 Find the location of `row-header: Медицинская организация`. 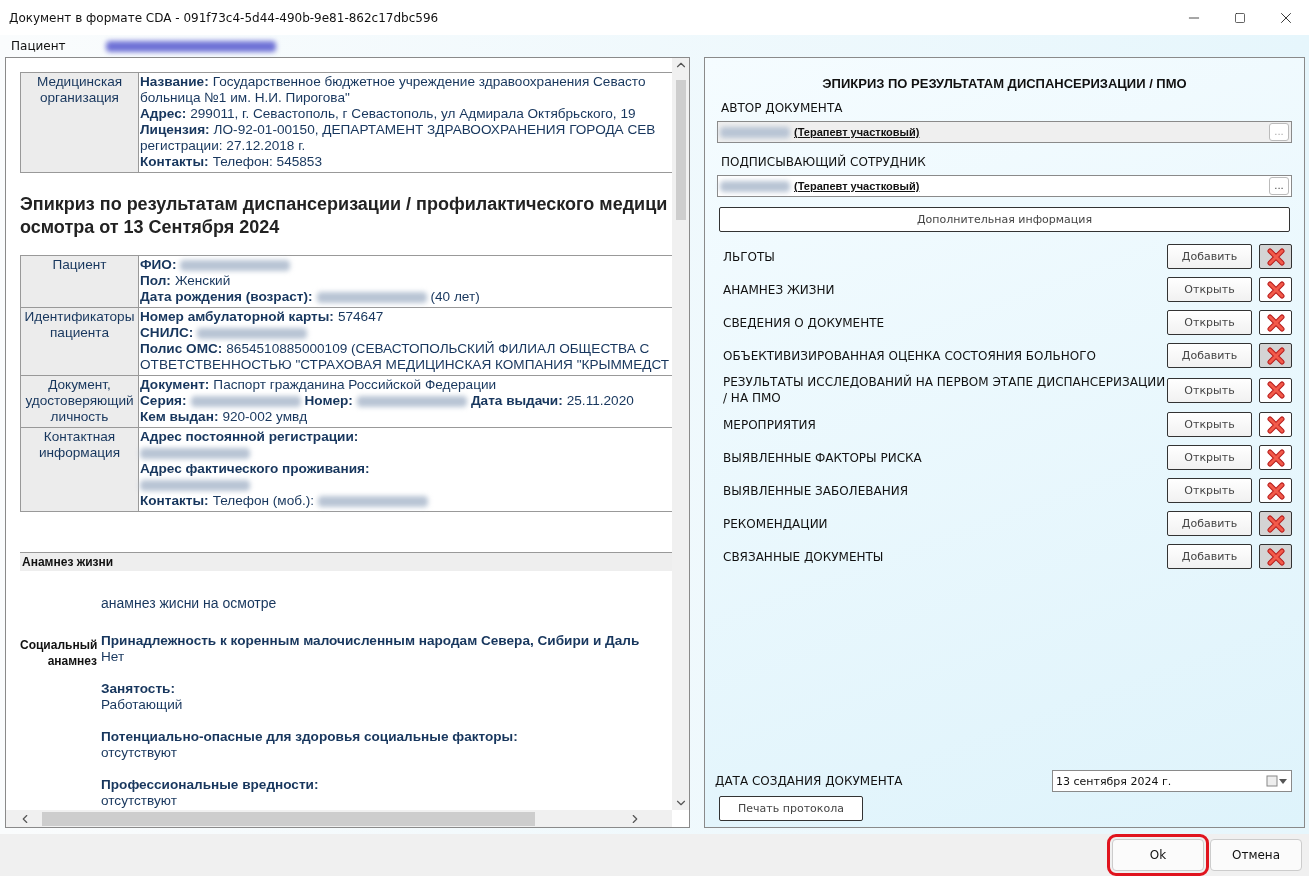

row-header: Медицинская организация is located at coordinates (80, 122).